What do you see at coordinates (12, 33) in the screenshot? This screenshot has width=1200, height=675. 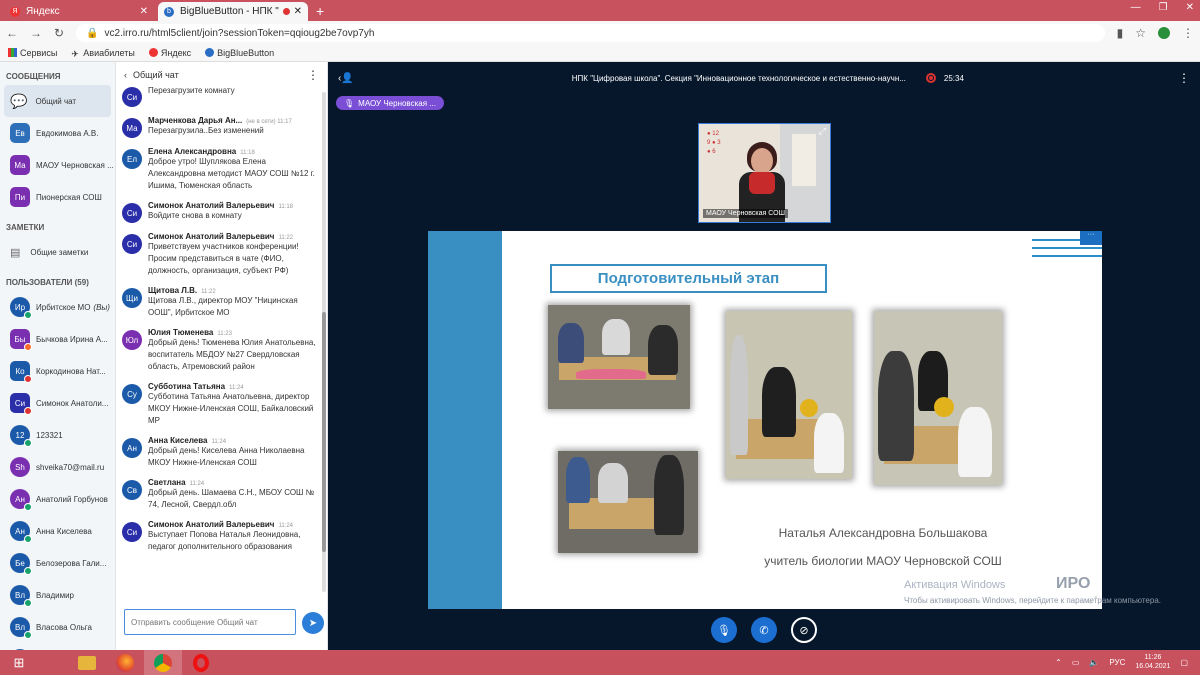 I see `back-icon: ←` at bounding box center [12, 33].